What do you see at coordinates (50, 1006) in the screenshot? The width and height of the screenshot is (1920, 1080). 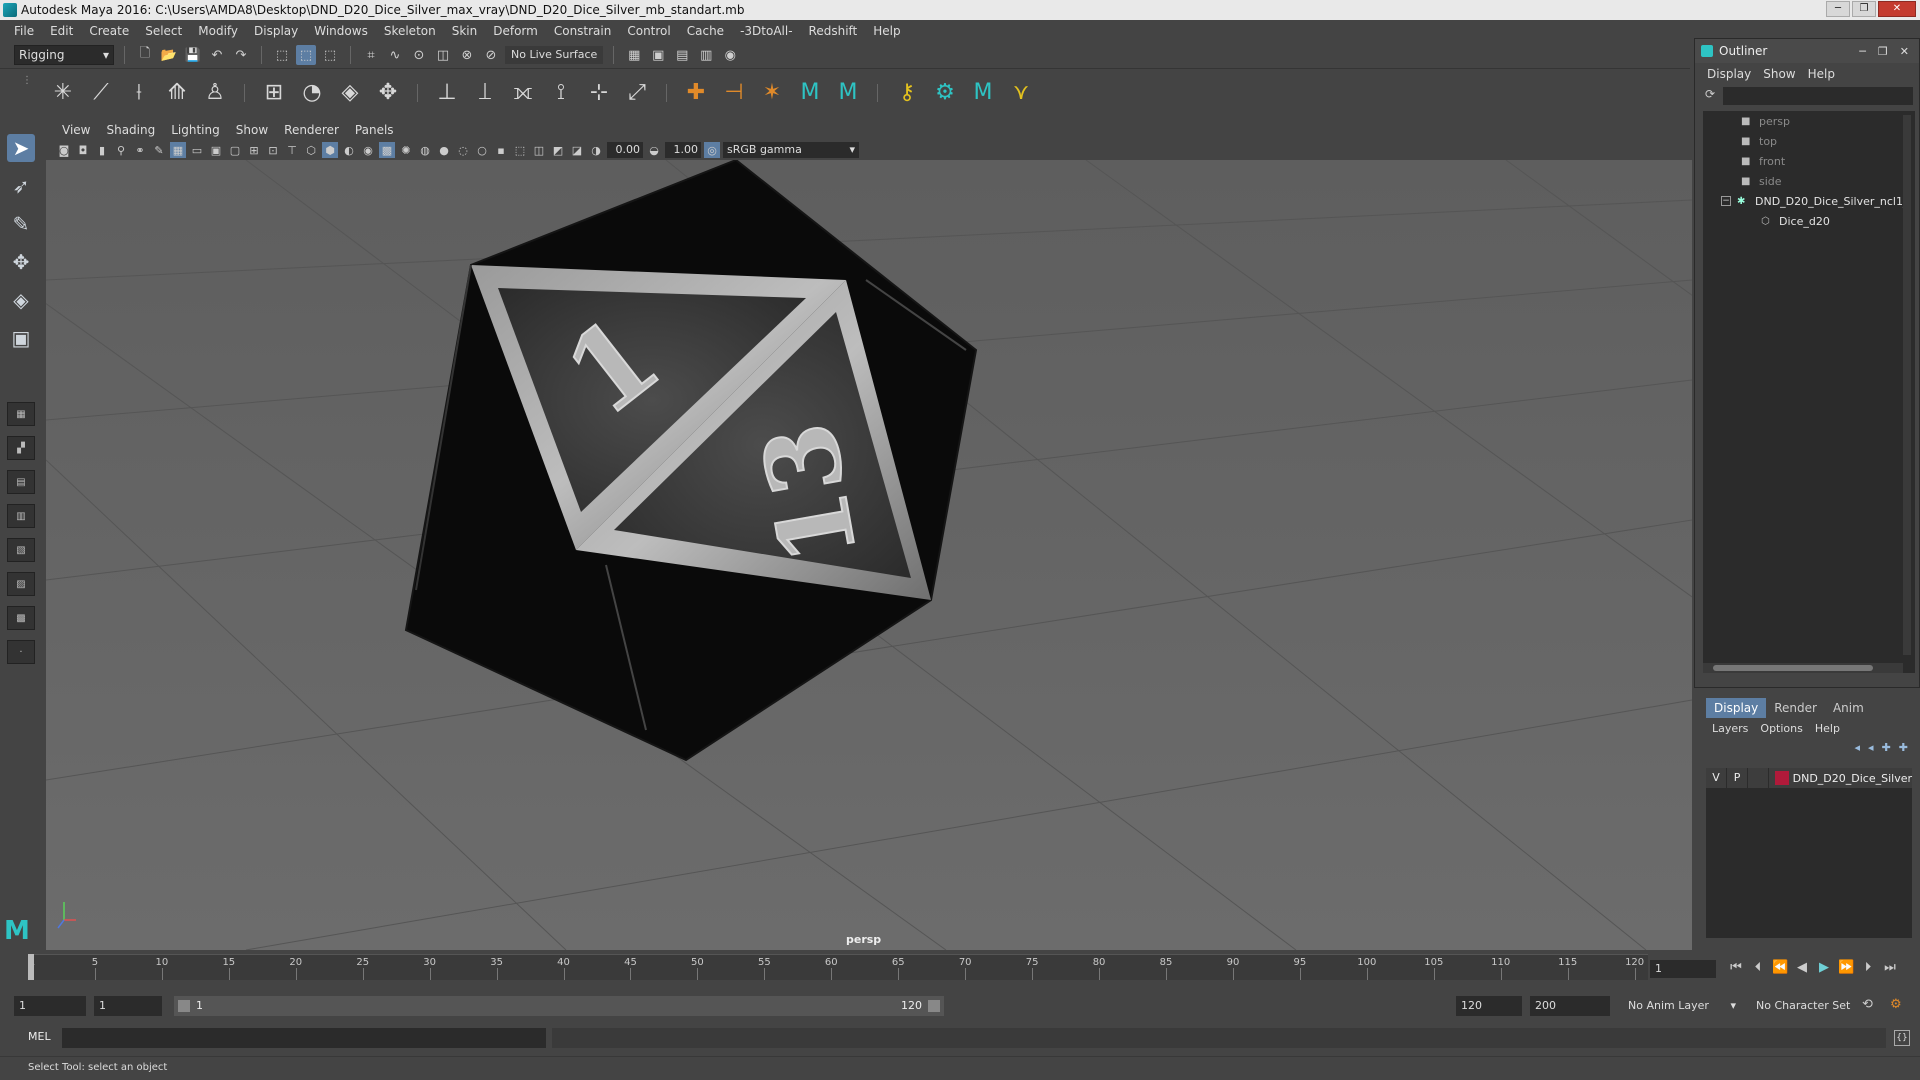 I see `animation-start-field: 1` at bounding box center [50, 1006].